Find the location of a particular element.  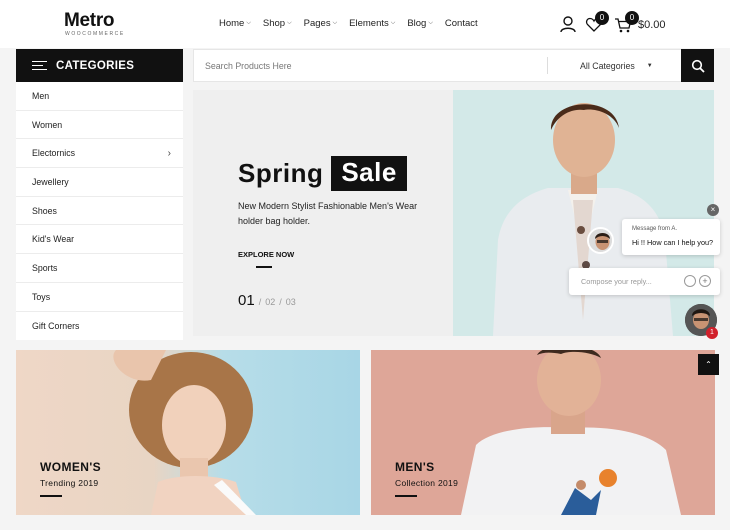

category-item-sports: Sports is located at coordinates (99, 268).